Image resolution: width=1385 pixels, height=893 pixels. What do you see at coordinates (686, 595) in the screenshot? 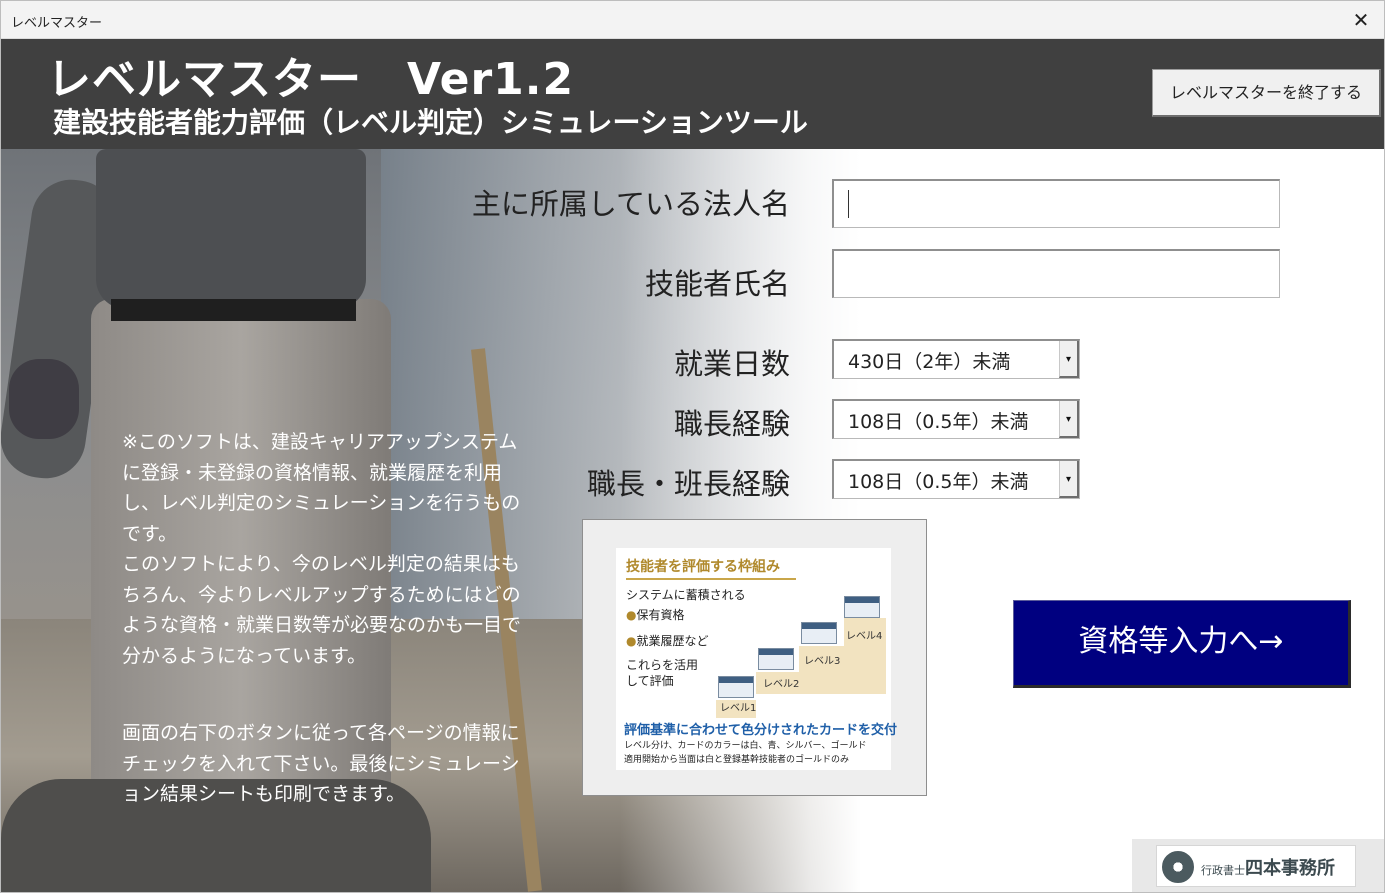
I see `framework-line: システムに蓄積される` at bounding box center [686, 595].